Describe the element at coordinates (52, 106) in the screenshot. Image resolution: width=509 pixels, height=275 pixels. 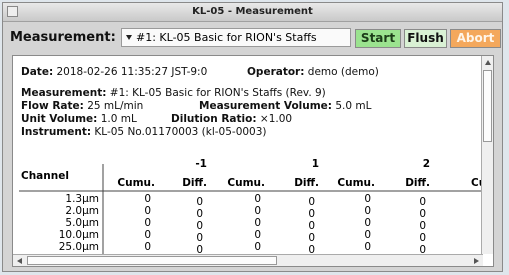
I see `flow-rate-label: Flow Rate:` at that location.